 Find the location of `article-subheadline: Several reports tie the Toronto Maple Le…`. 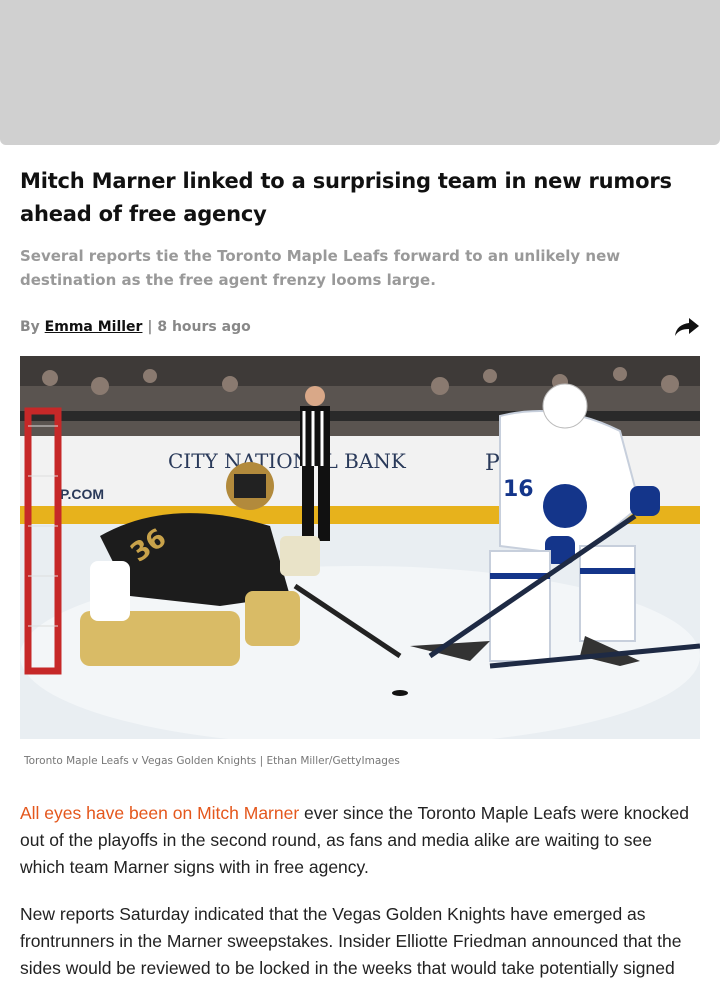

article-subheadline: Several reports tie the Toronto Maple Le… is located at coordinates (320, 268).